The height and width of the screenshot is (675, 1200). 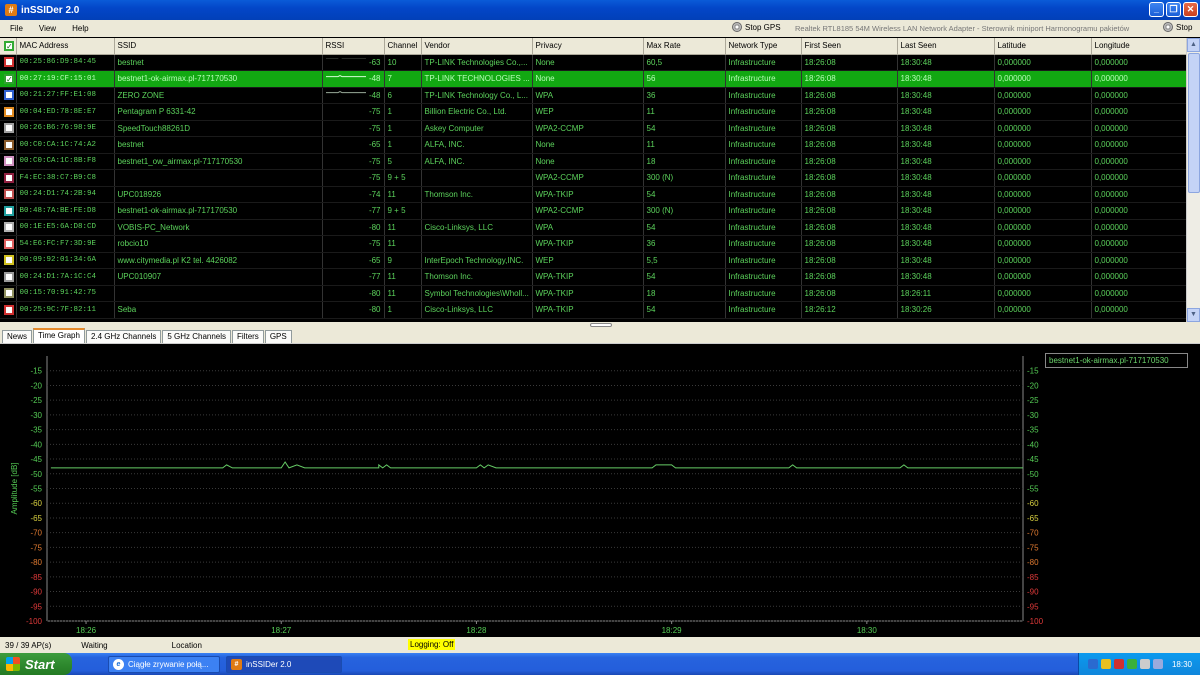 What do you see at coordinates (65, 46) in the screenshot?
I see `column-header-mac-address: MAC Address` at bounding box center [65, 46].